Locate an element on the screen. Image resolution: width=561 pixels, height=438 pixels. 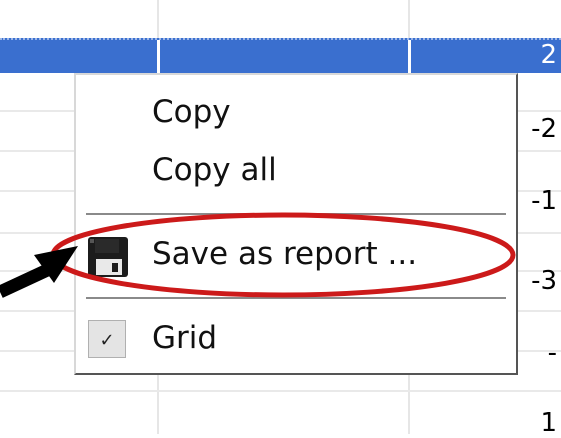
menu-item-label: Copy is located at coordinates (191, 112).